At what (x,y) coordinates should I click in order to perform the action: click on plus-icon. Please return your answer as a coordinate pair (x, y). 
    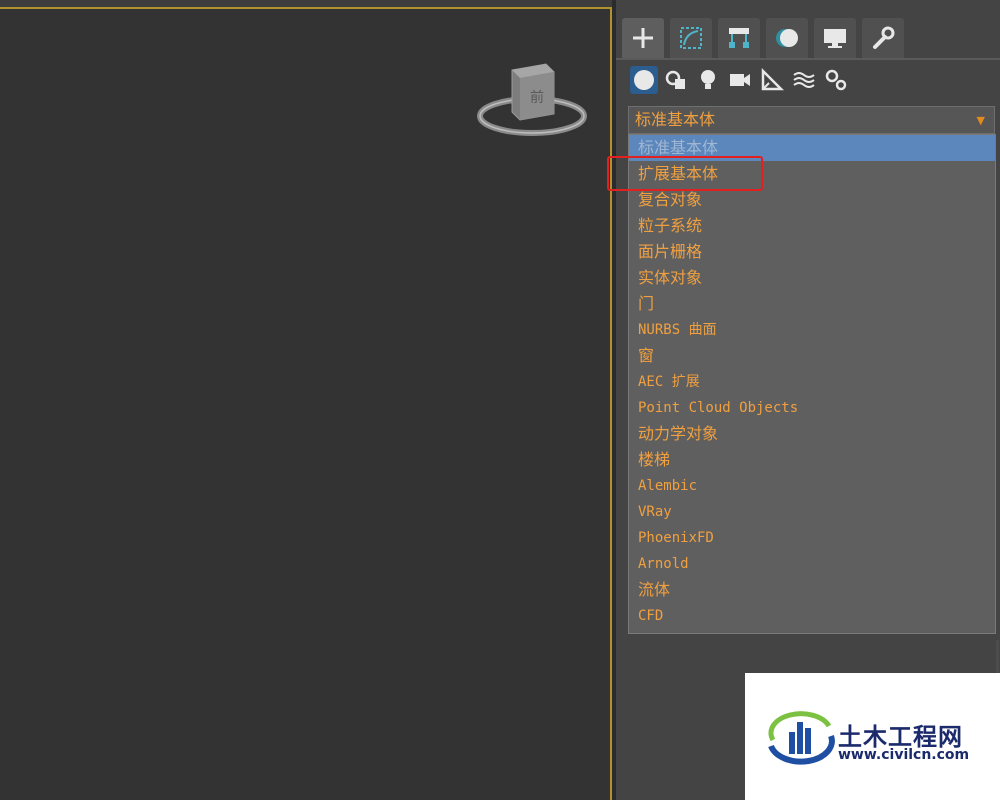
    Looking at the image, I should click on (643, 38).